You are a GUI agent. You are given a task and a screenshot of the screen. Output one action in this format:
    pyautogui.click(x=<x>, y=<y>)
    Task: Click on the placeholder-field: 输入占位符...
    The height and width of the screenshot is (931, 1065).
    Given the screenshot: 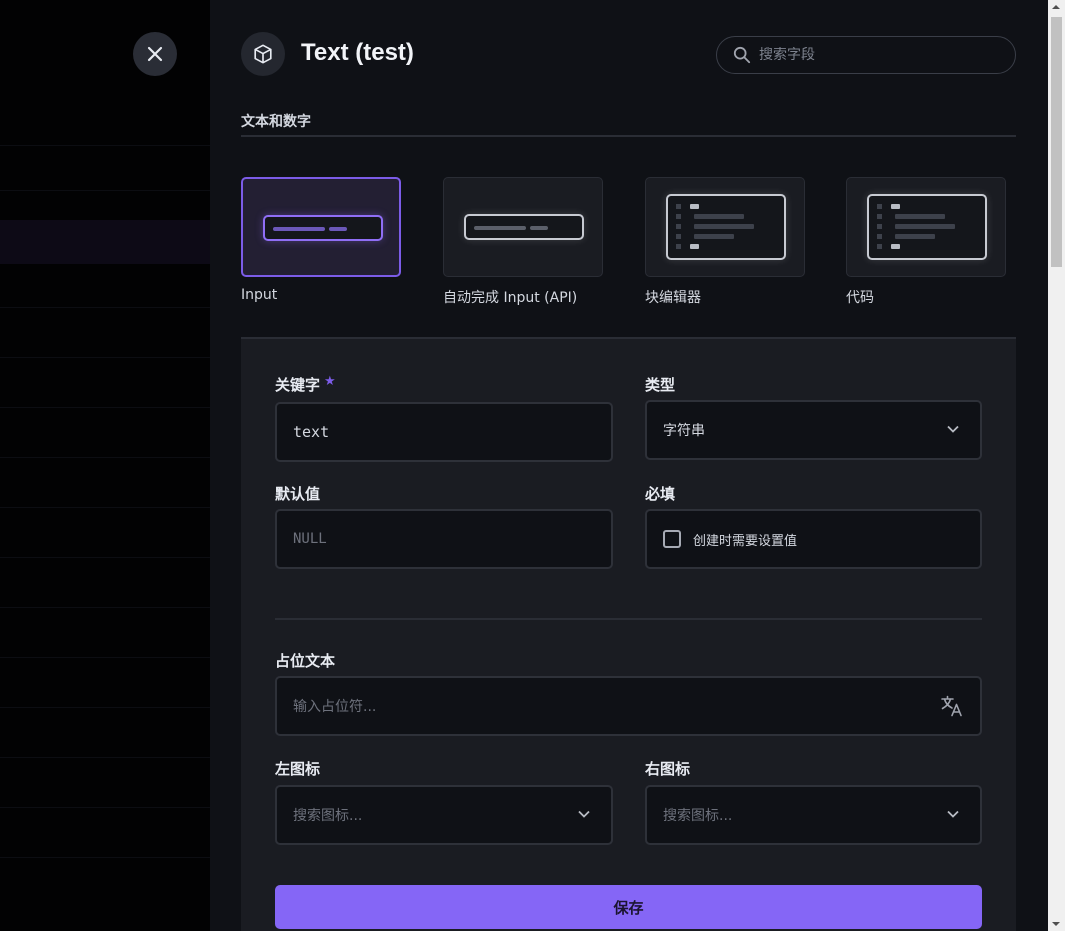 What is the action you would take?
    pyautogui.click(x=628, y=706)
    